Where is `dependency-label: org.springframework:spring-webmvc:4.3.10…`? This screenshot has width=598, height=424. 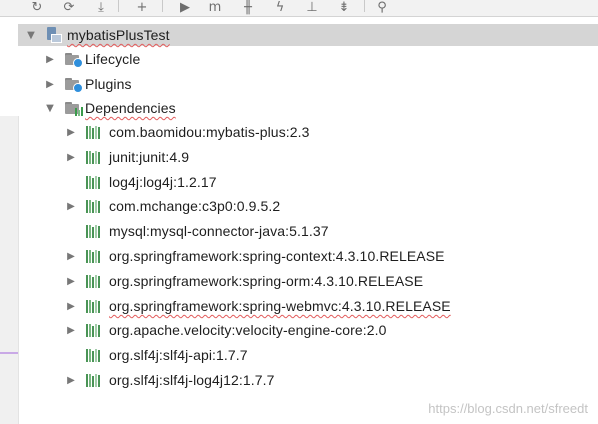 dependency-label: org.springframework:spring-webmvc:4.3.10… is located at coordinates (280, 306).